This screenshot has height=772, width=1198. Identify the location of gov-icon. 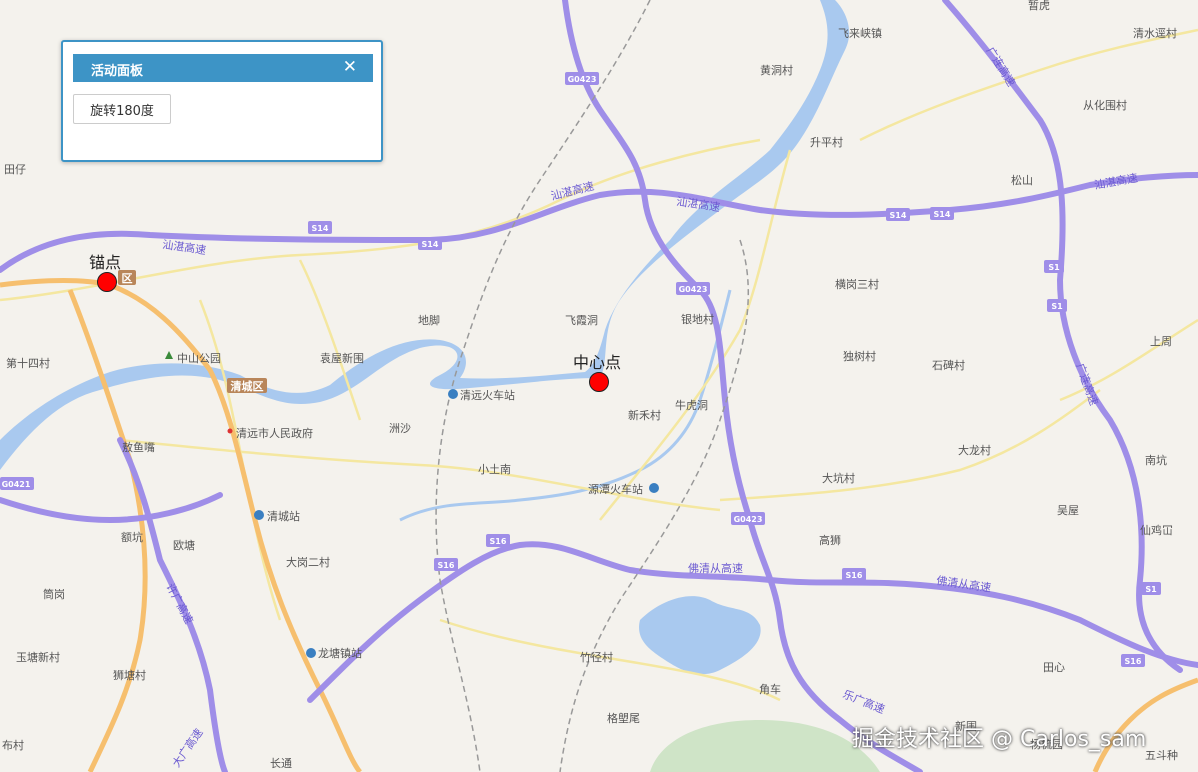
(230, 431).